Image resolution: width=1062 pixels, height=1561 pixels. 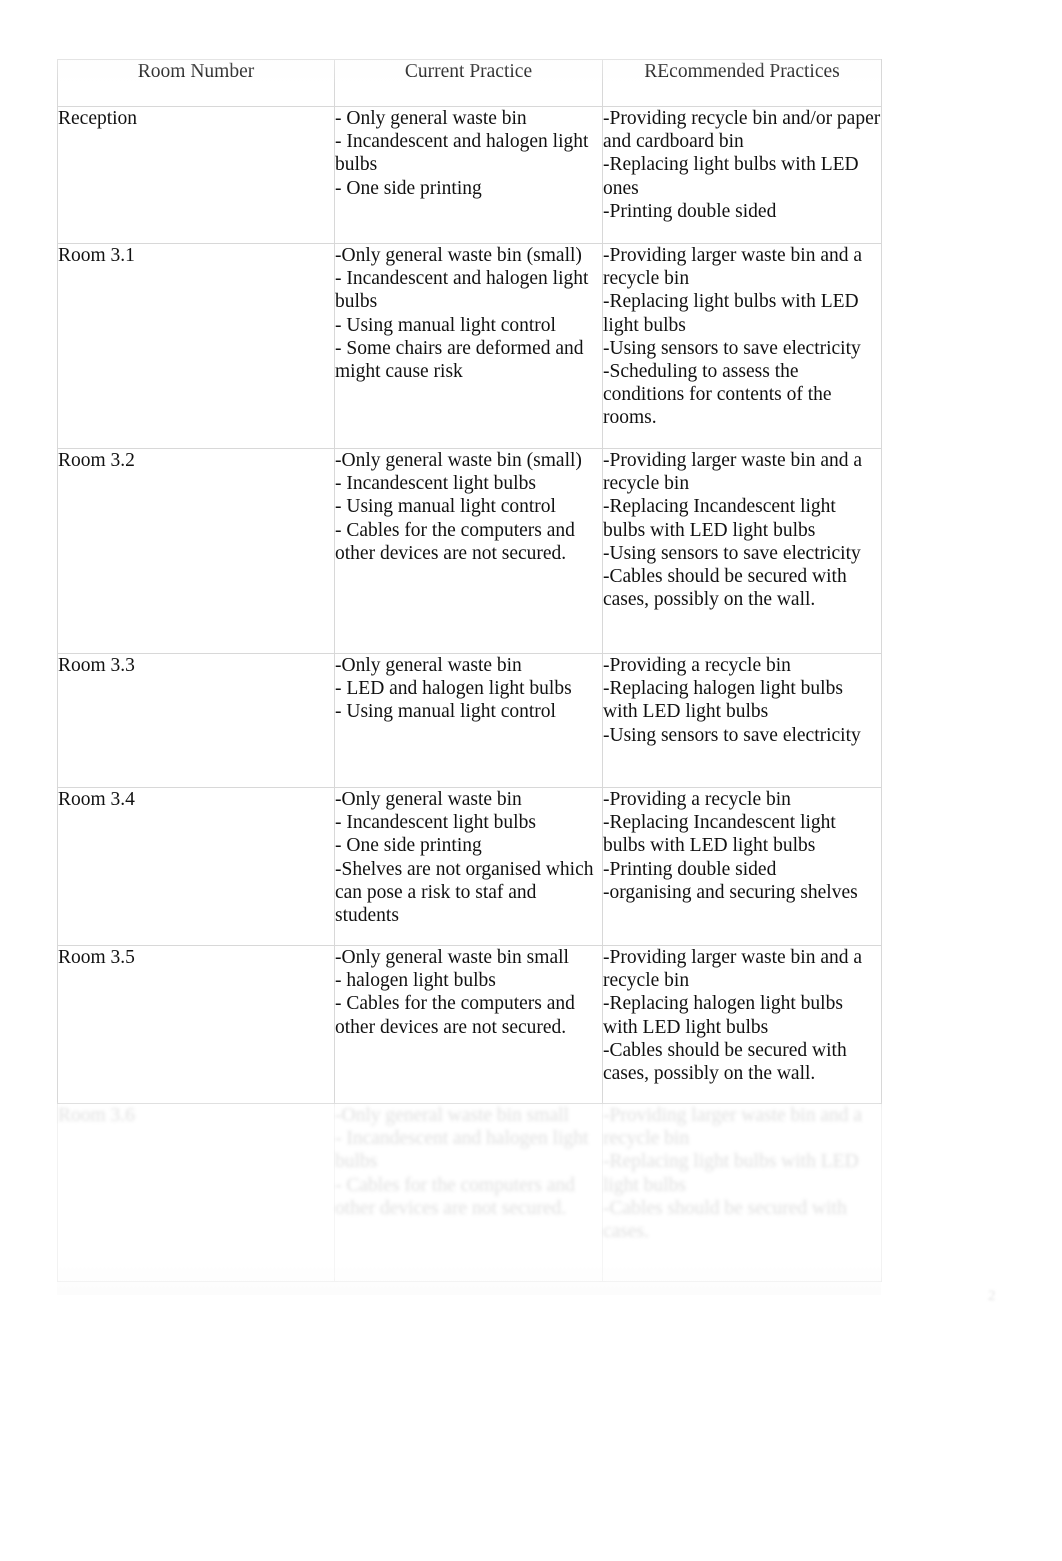 I want to click on list-item: -Only general waste bin small, so click(x=452, y=1115).